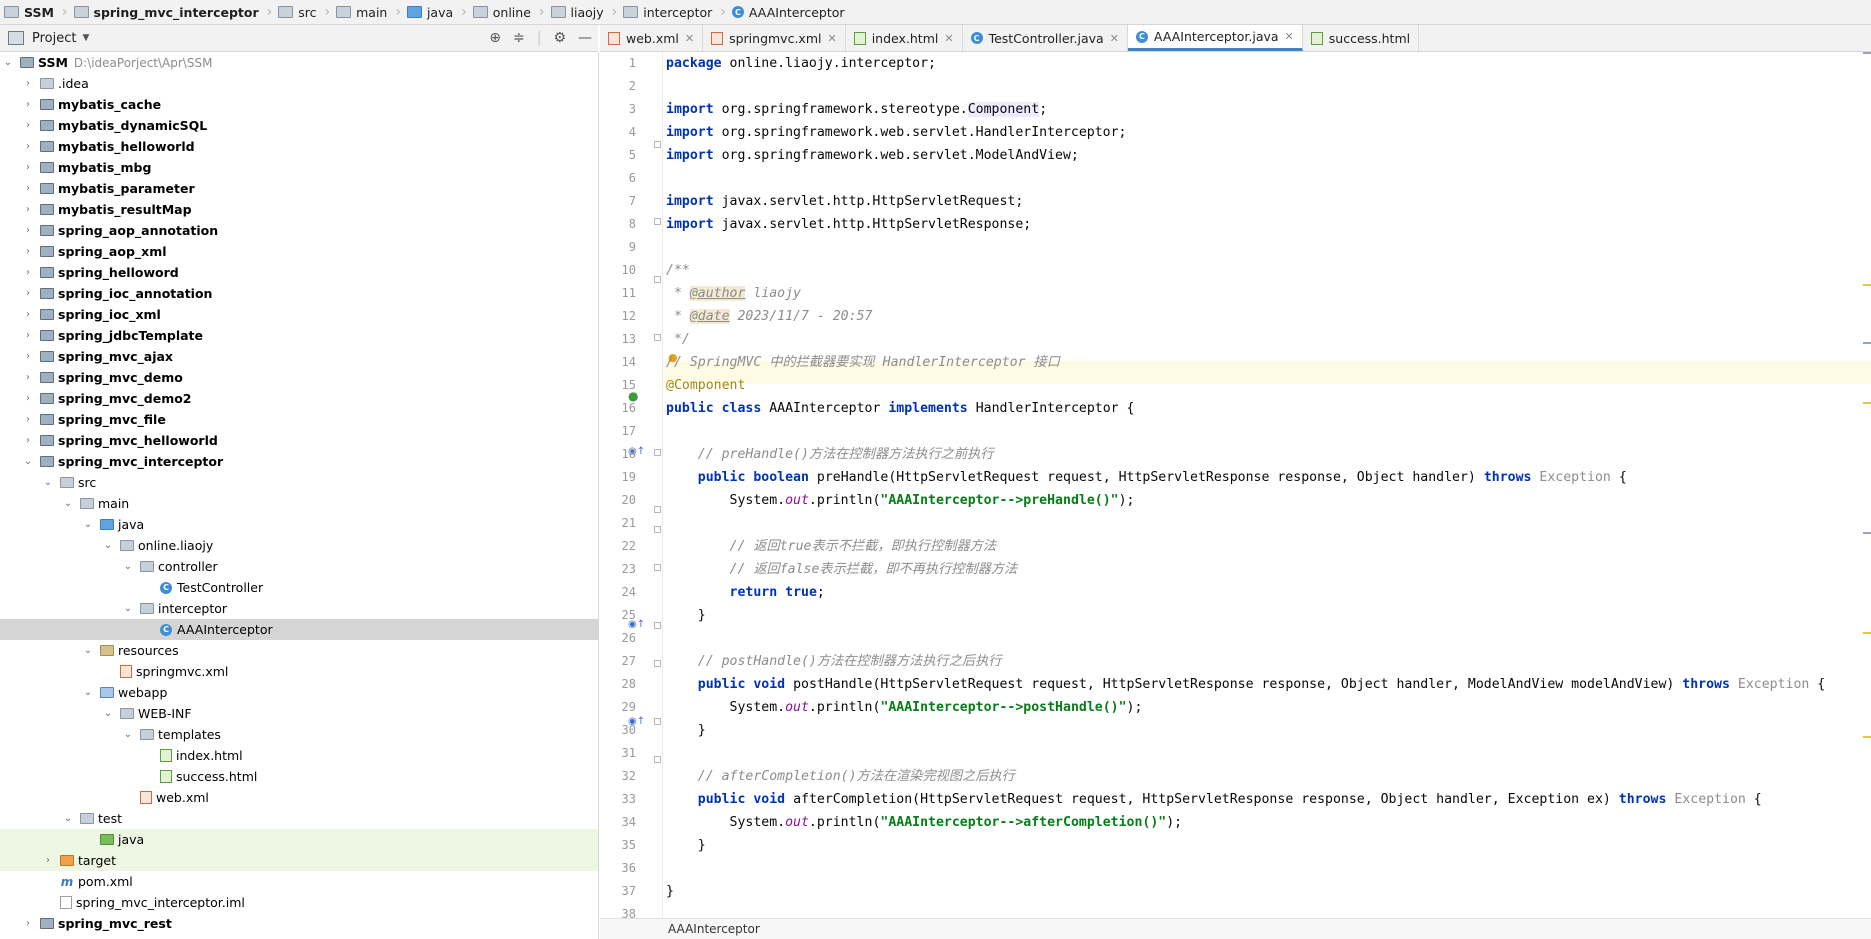 The height and width of the screenshot is (939, 1871). What do you see at coordinates (1215, 38) in the screenshot?
I see `tab-aaainterceptor: C AAAInterceptor.java ✕` at bounding box center [1215, 38].